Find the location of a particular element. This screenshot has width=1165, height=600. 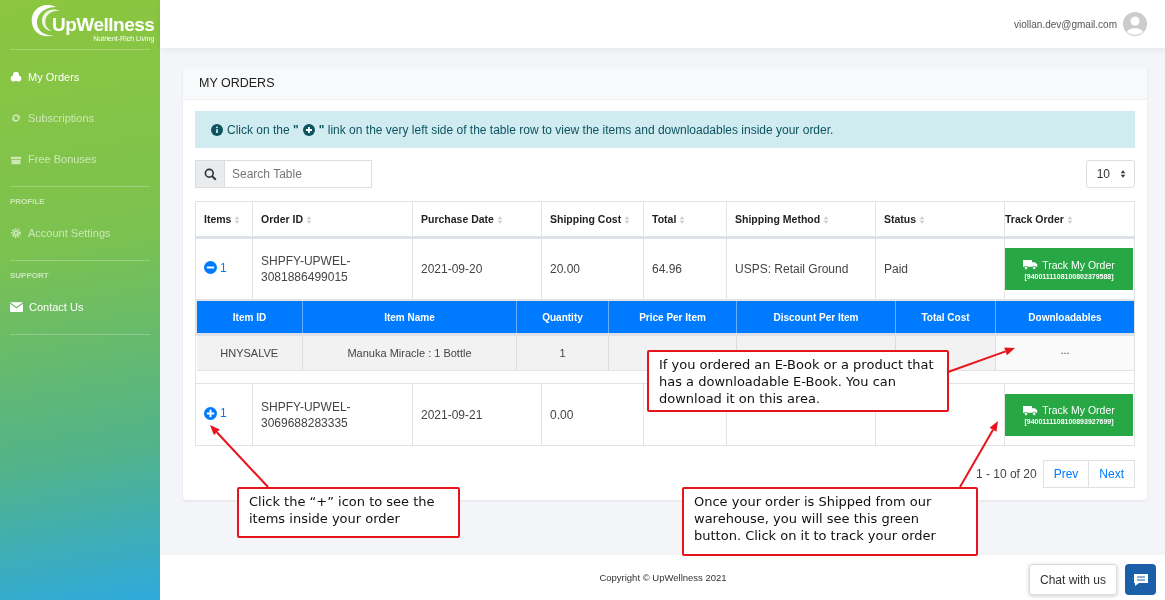

table-cell: 64.96 is located at coordinates (685, 268).